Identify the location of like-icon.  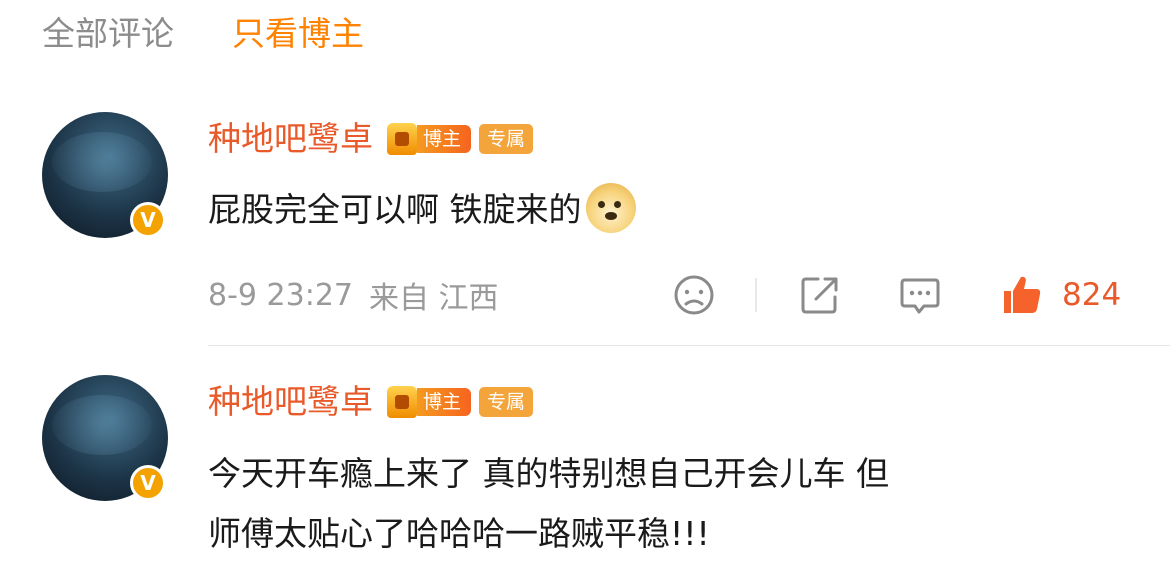
(1022, 295).